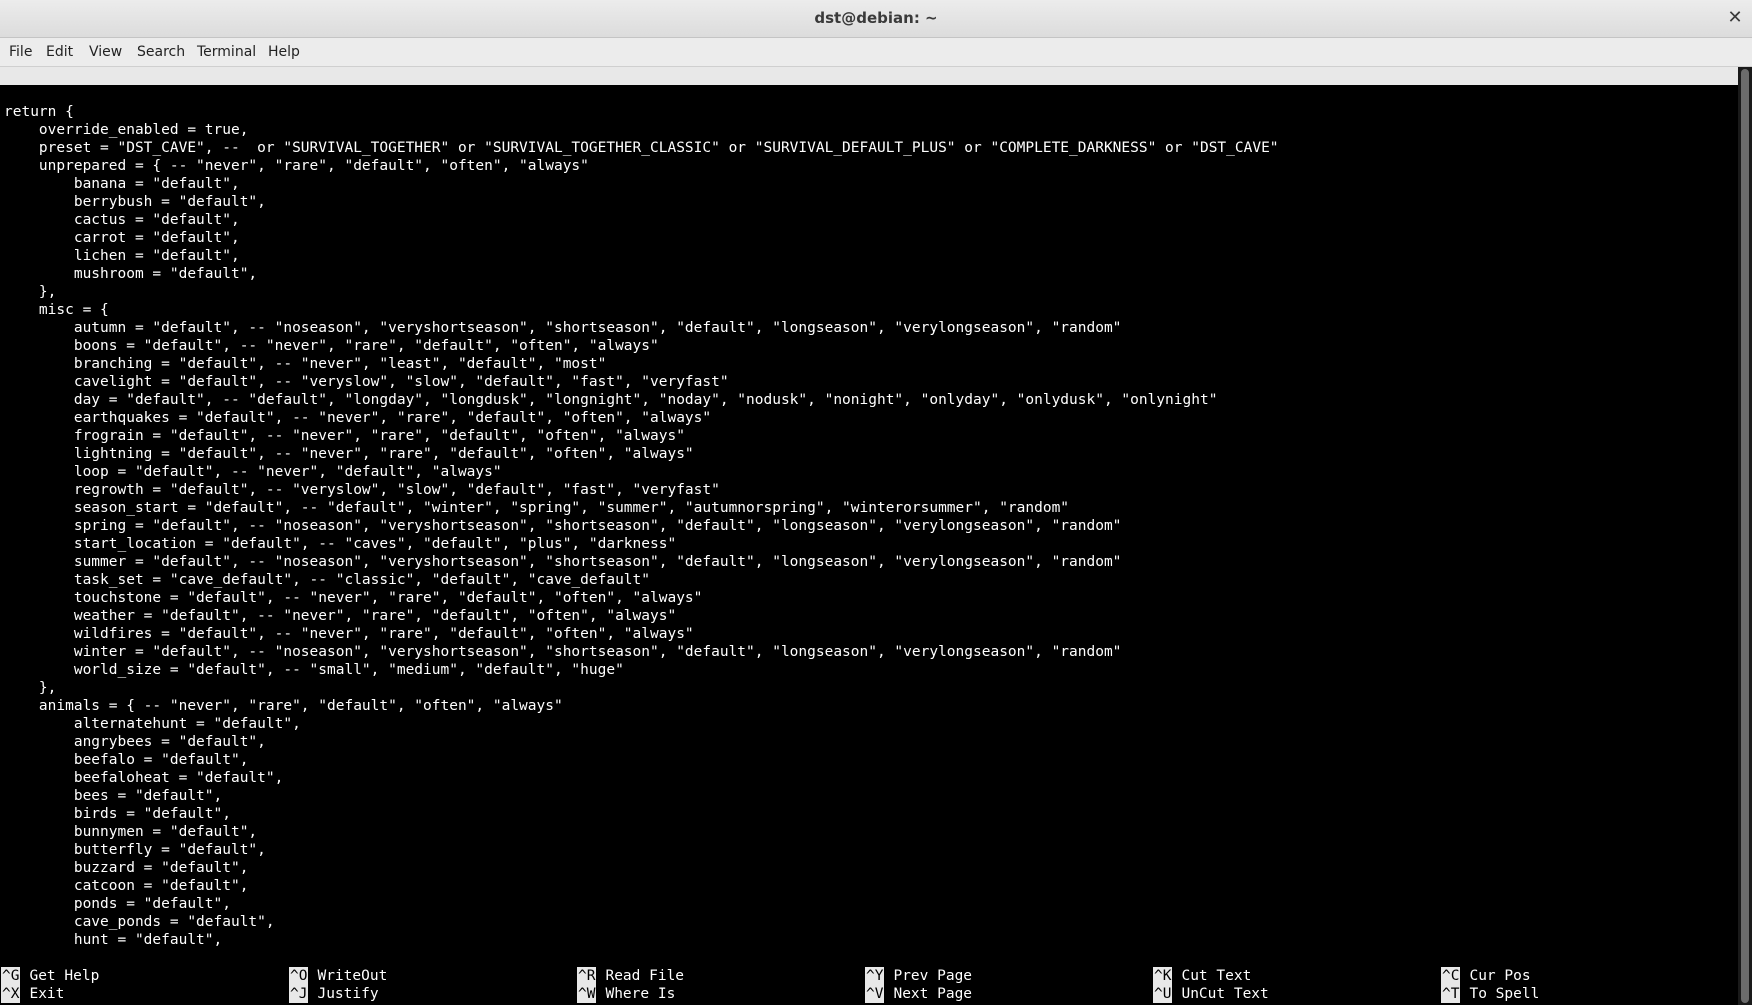 The height and width of the screenshot is (1005, 1752). I want to click on code-line: cave_ponds = "default",, so click(139, 922).